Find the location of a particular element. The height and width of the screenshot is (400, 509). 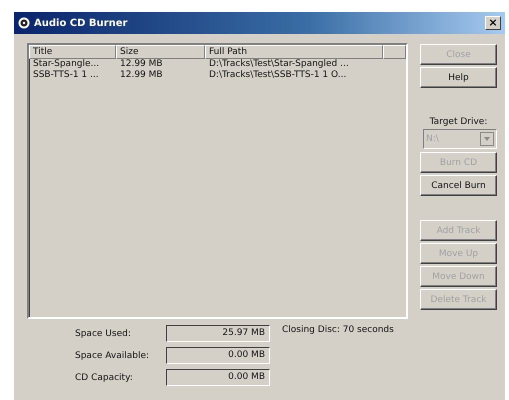

close-button: × is located at coordinates (493, 23).